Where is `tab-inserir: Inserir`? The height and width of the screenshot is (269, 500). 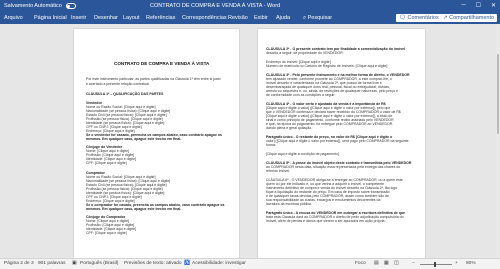
tab-inserir: Inserir is located at coordinates (78, 18).